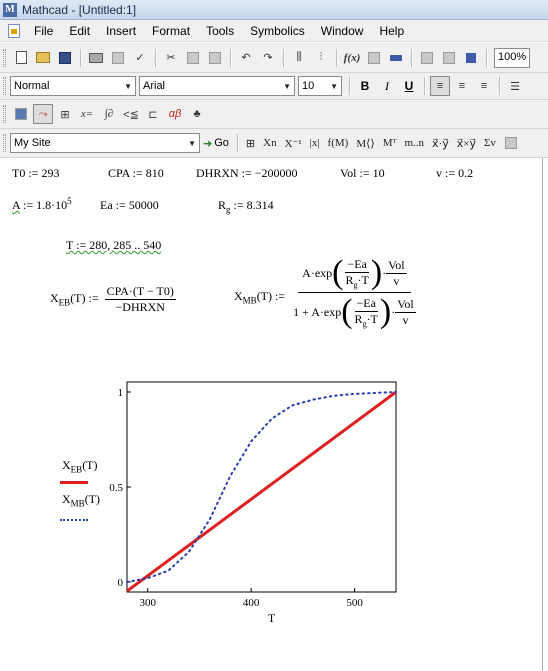 The height and width of the screenshot is (671, 548). I want to click on legend-label-xeb: XEB(T), so click(80, 466).